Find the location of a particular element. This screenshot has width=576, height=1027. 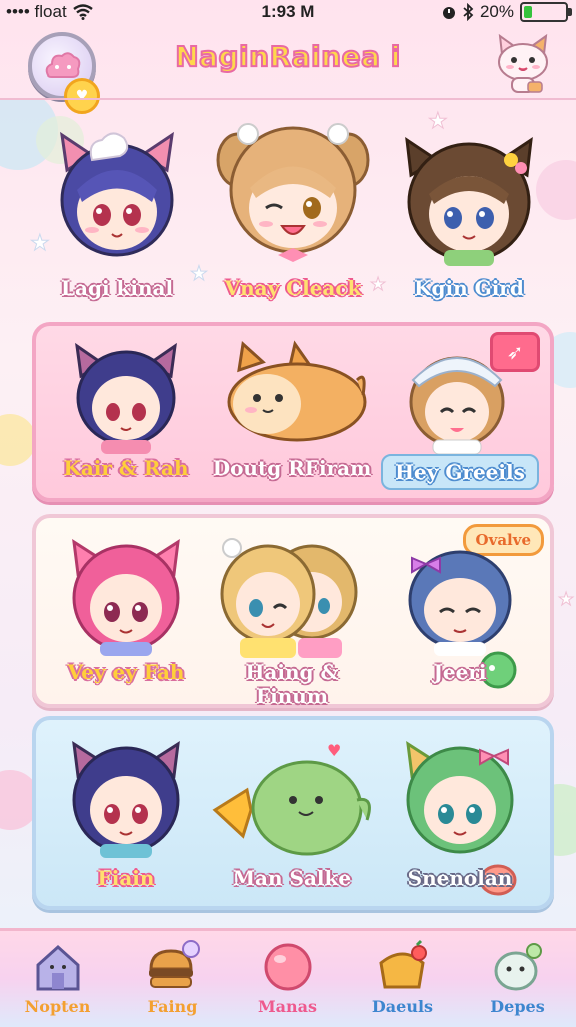

character-card: ♥ Man Salke is located at coordinates (292, 813).